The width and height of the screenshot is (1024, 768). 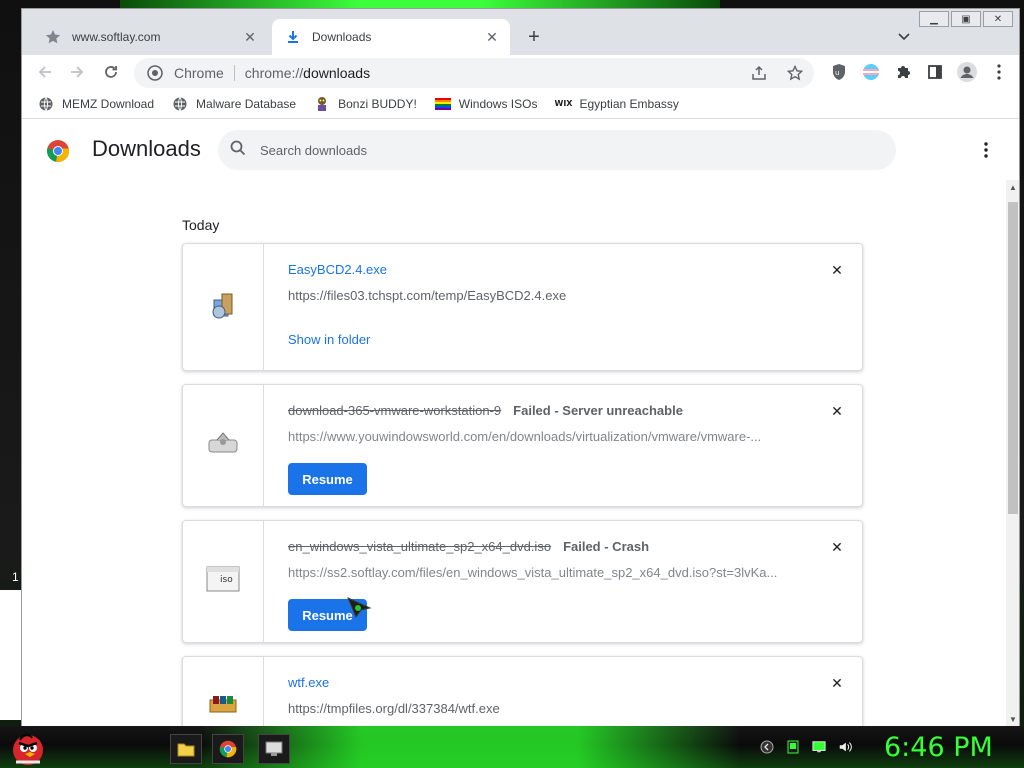 What do you see at coordinates (935, 72) in the screenshot?
I see `side-panel-icon` at bounding box center [935, 72].